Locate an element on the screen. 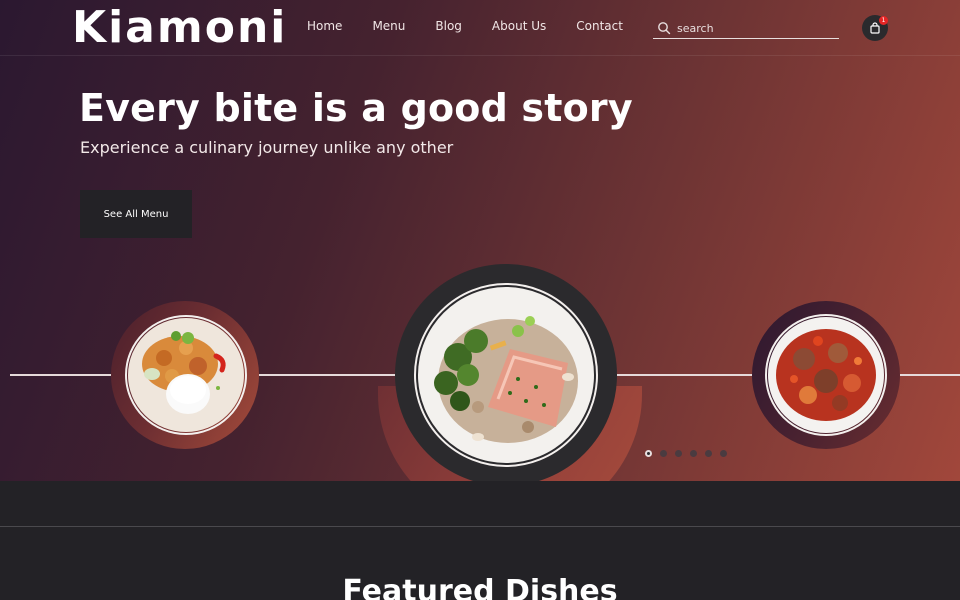  see-all-menu-button: See All Menu is located at coordinates (136, 214).